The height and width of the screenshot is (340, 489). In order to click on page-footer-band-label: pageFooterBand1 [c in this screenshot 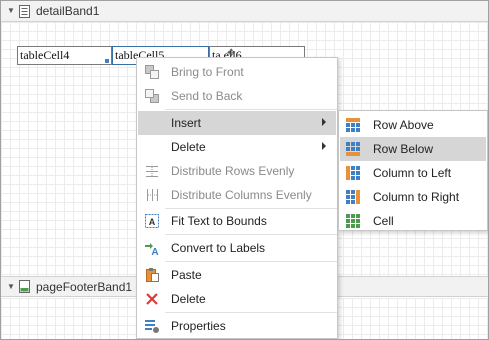, I will do `click(90, 286)`.